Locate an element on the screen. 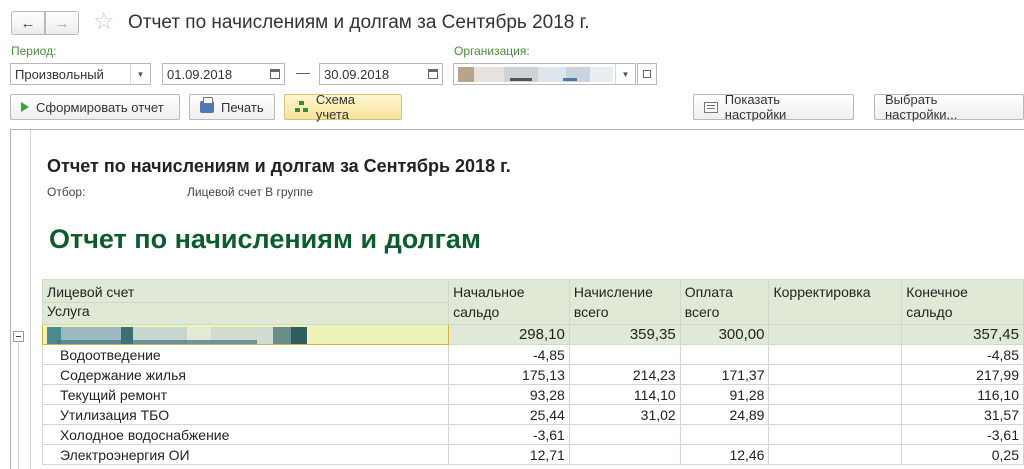 The height and width of the screenshot is (469, 1024). open-window-icon is located at coordinates (647, 74).